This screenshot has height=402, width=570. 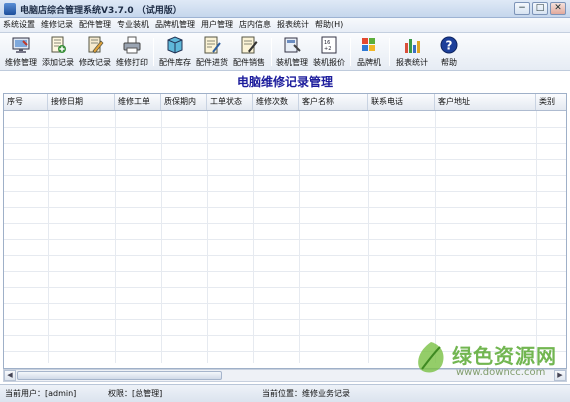 I want to click on parts-sales-button: 配件销售, so click(x=249, y=52).